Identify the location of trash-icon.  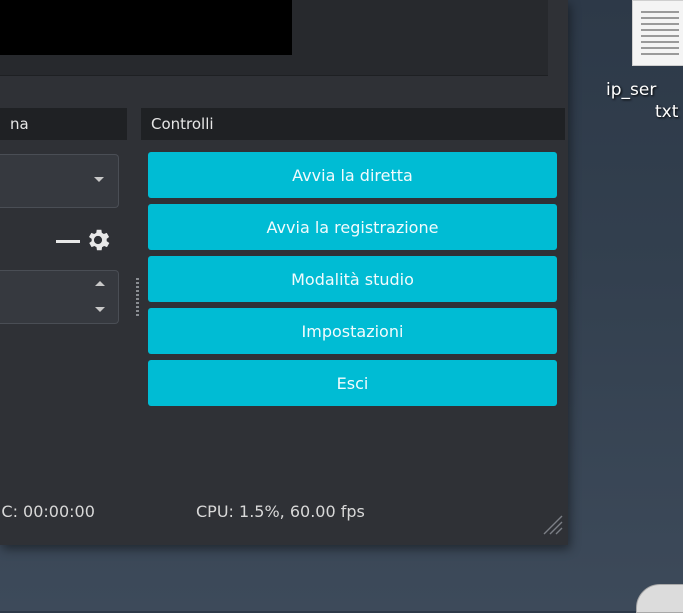
(659, 598).